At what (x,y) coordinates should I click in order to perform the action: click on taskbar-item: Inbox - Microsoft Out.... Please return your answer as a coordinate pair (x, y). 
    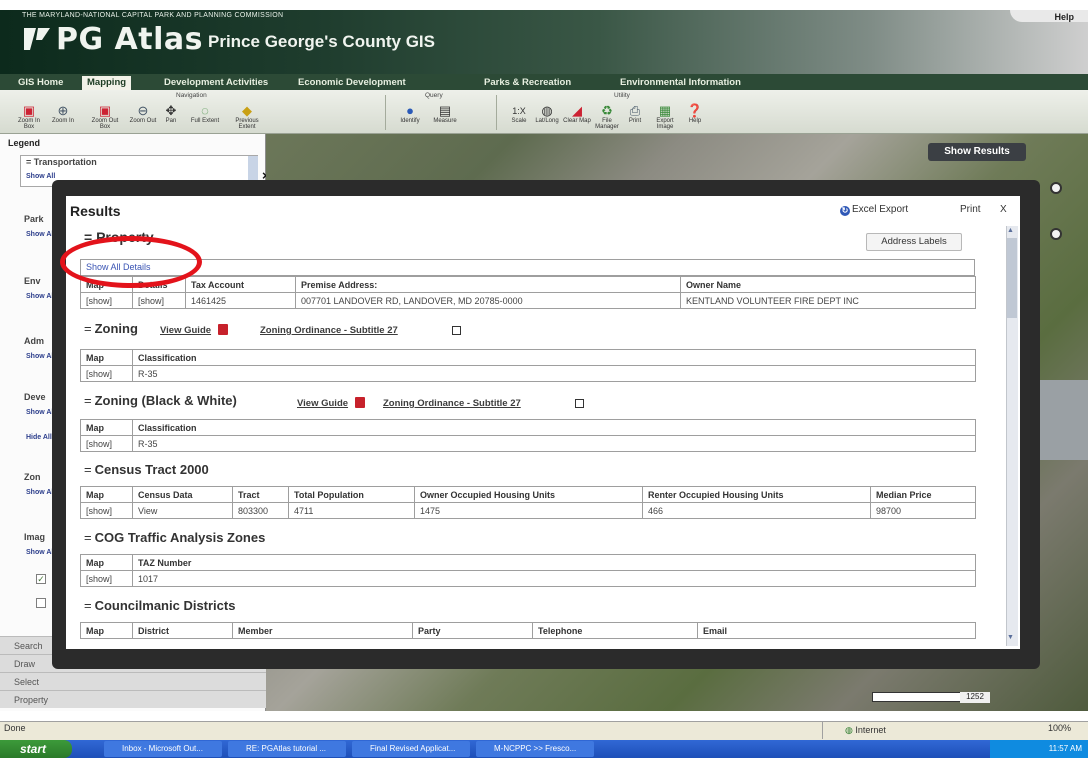
    Looking at the image, I should click on (163, 749).